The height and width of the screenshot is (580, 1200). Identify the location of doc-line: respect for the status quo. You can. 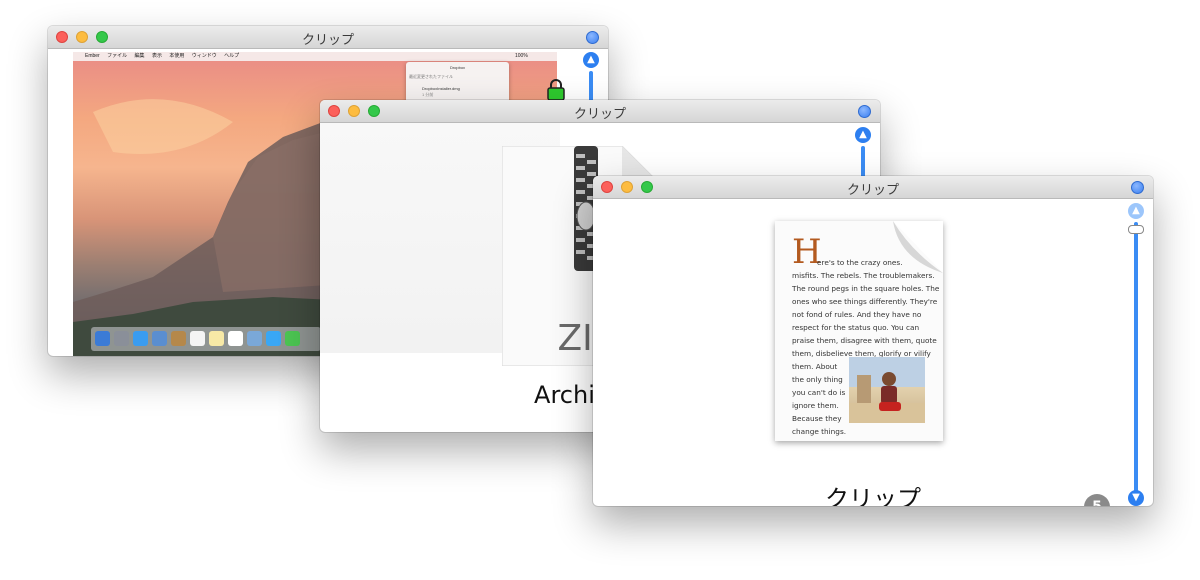
(856, 327).